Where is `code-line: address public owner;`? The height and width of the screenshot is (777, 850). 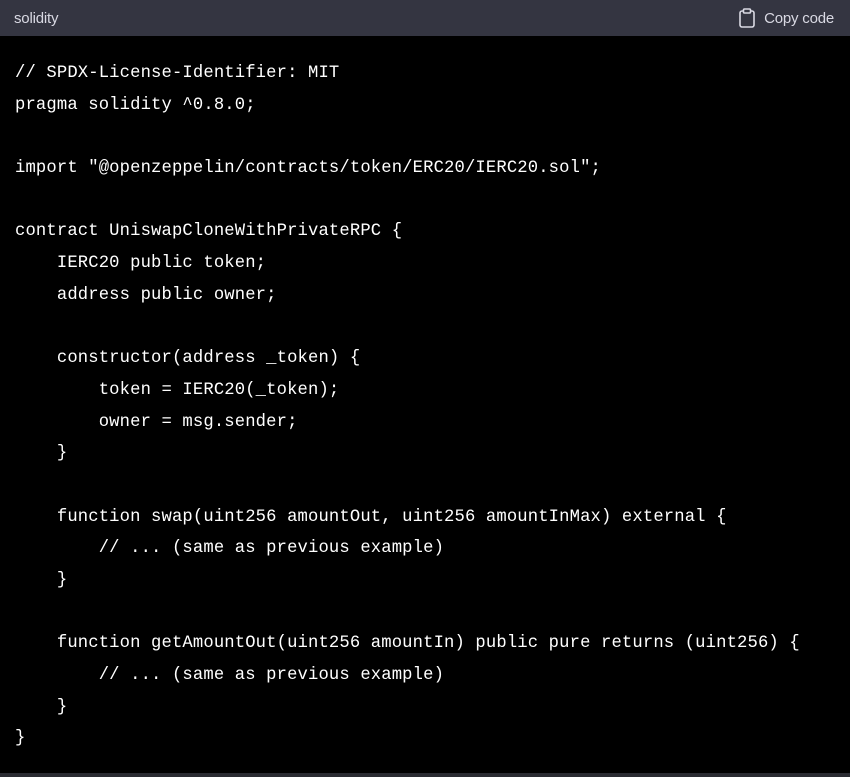 code-line: address public owner; is located at coordinates (146, 295).